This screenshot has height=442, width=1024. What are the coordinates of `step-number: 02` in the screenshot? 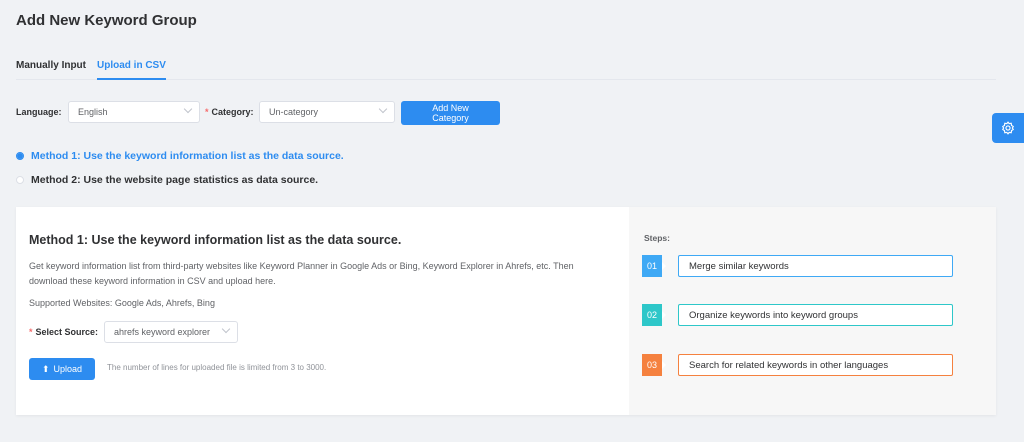 It's located at (654, 315).